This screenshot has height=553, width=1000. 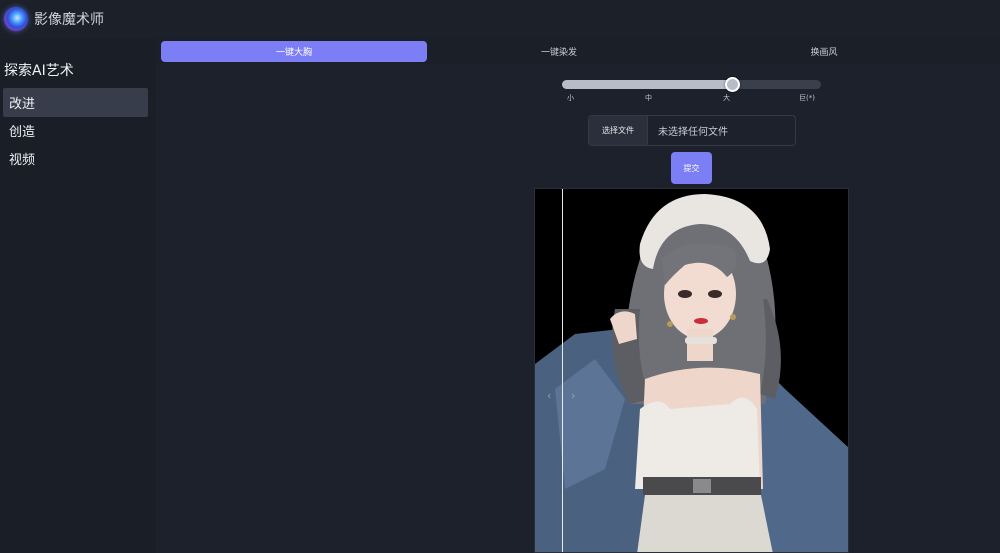 What do you see at coordinates (824, 51) in the screenshot?
I see `tab-style-transfer: 换画风` at bounding box center [824, 51].